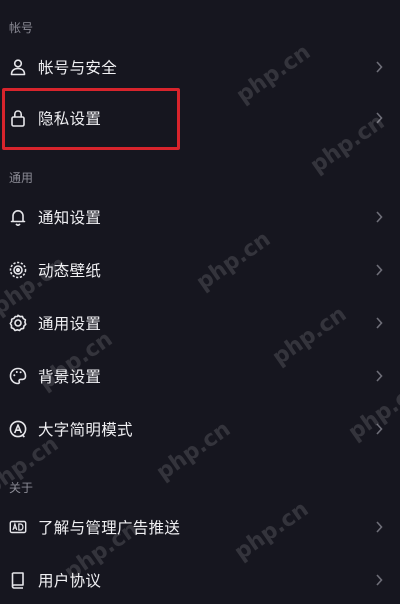 The width and height of the screenshot is (400, 604). What do you see at coordinates (78, 68) in the screenshot?
I see `row-label: 帐号与安全` at bounding box center [78, 68].